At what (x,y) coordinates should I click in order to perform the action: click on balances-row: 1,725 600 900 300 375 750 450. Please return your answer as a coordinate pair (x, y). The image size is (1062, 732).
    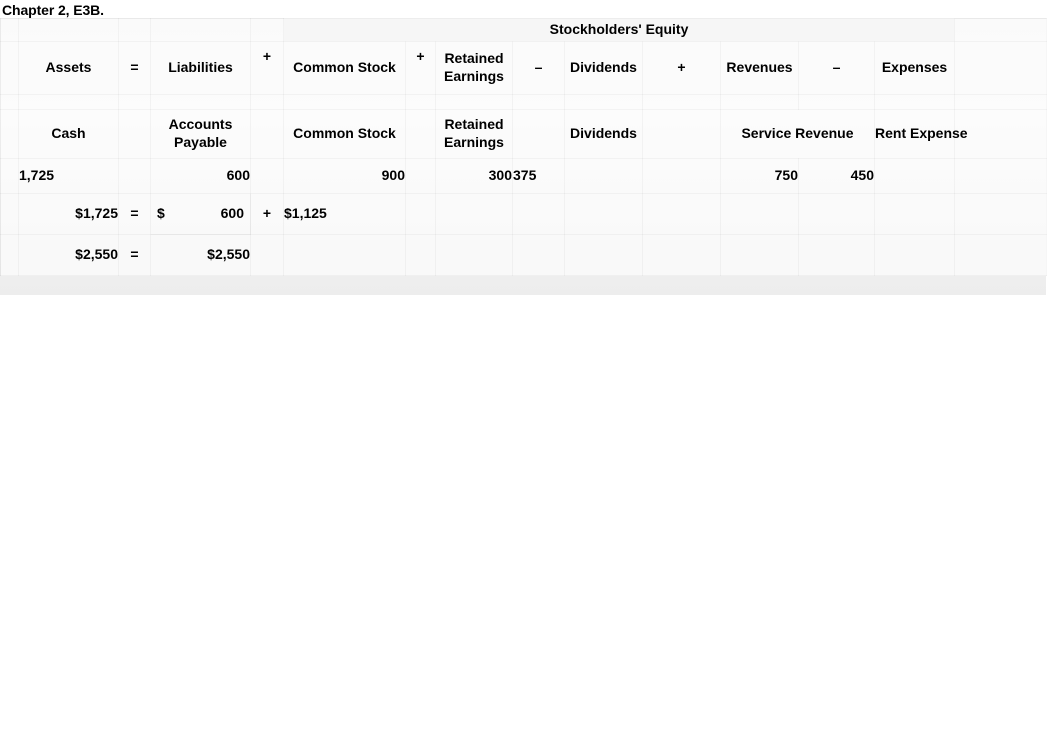
    Looking at the image, I should click on (523, 176).